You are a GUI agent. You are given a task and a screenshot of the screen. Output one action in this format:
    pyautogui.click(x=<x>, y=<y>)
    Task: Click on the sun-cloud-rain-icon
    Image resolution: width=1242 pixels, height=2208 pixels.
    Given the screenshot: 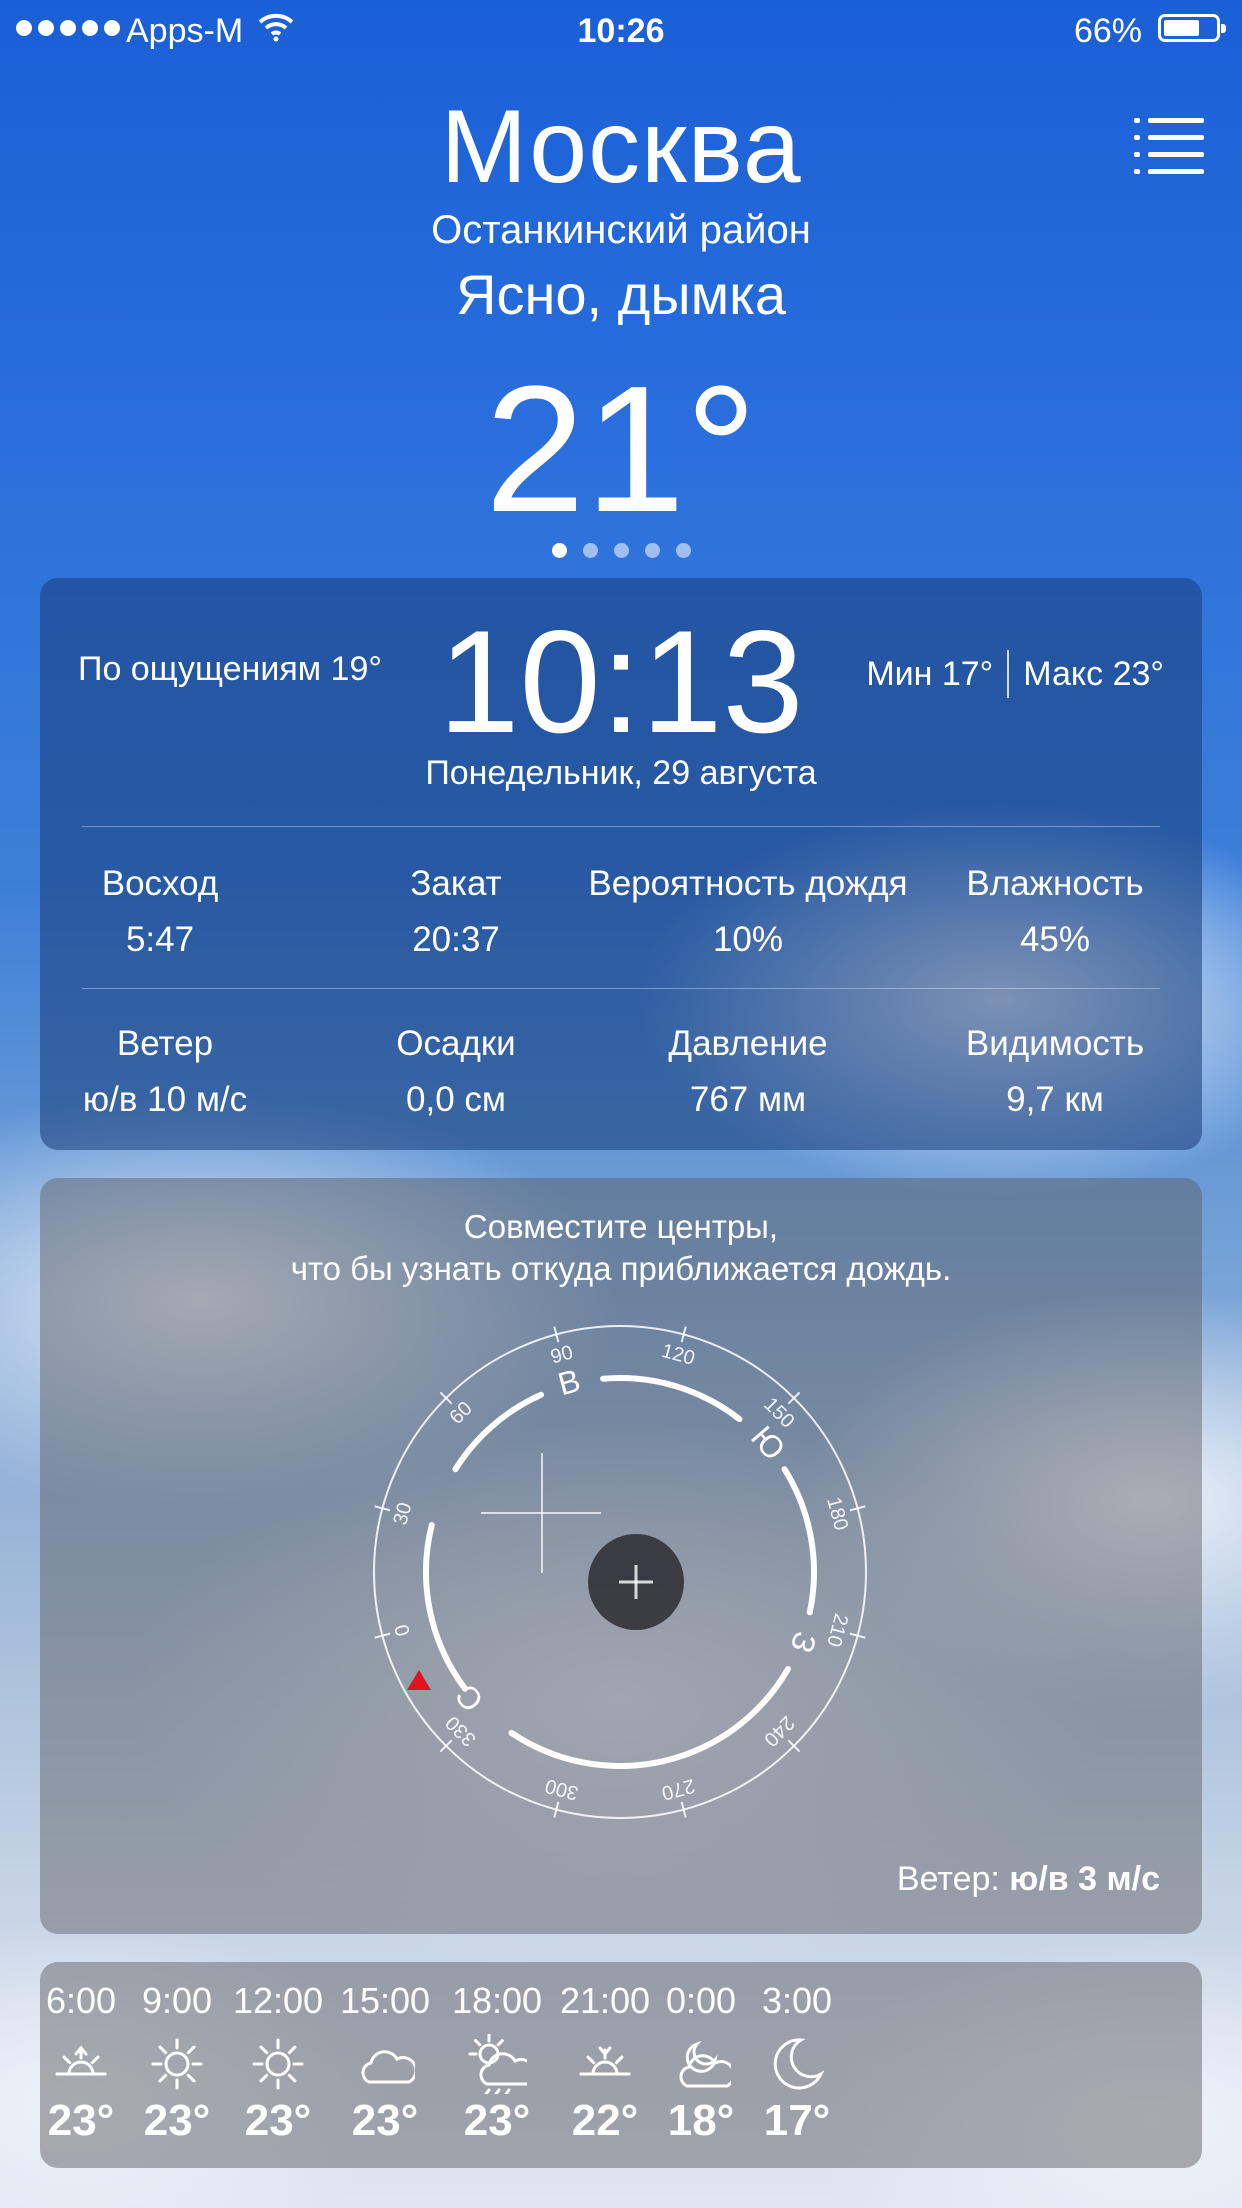 What is the action you would take?
    pyautogui.click(x=497, y=2064)
    